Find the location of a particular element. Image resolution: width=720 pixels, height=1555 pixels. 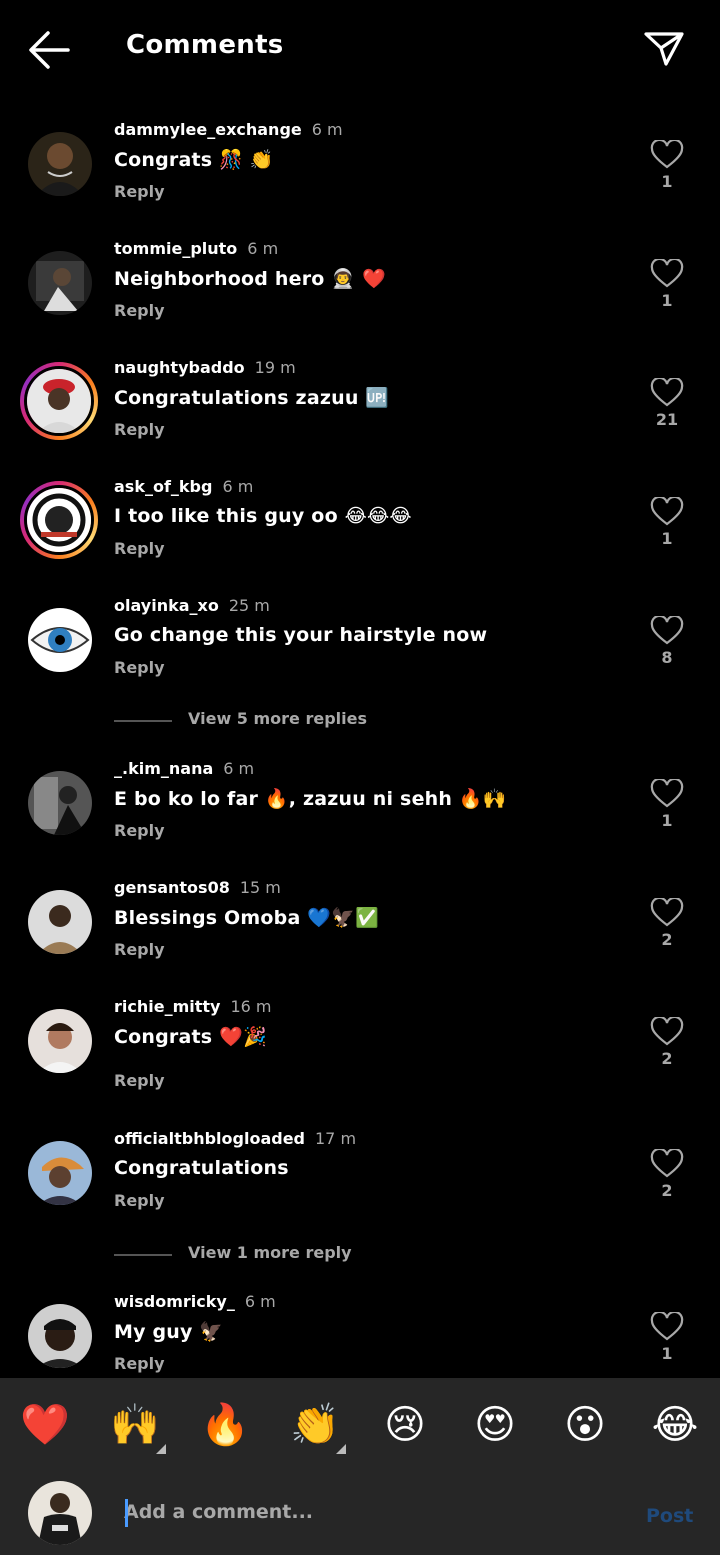

comment-meta: naughtybaddo 19 m is located at coordinates (205, 367).